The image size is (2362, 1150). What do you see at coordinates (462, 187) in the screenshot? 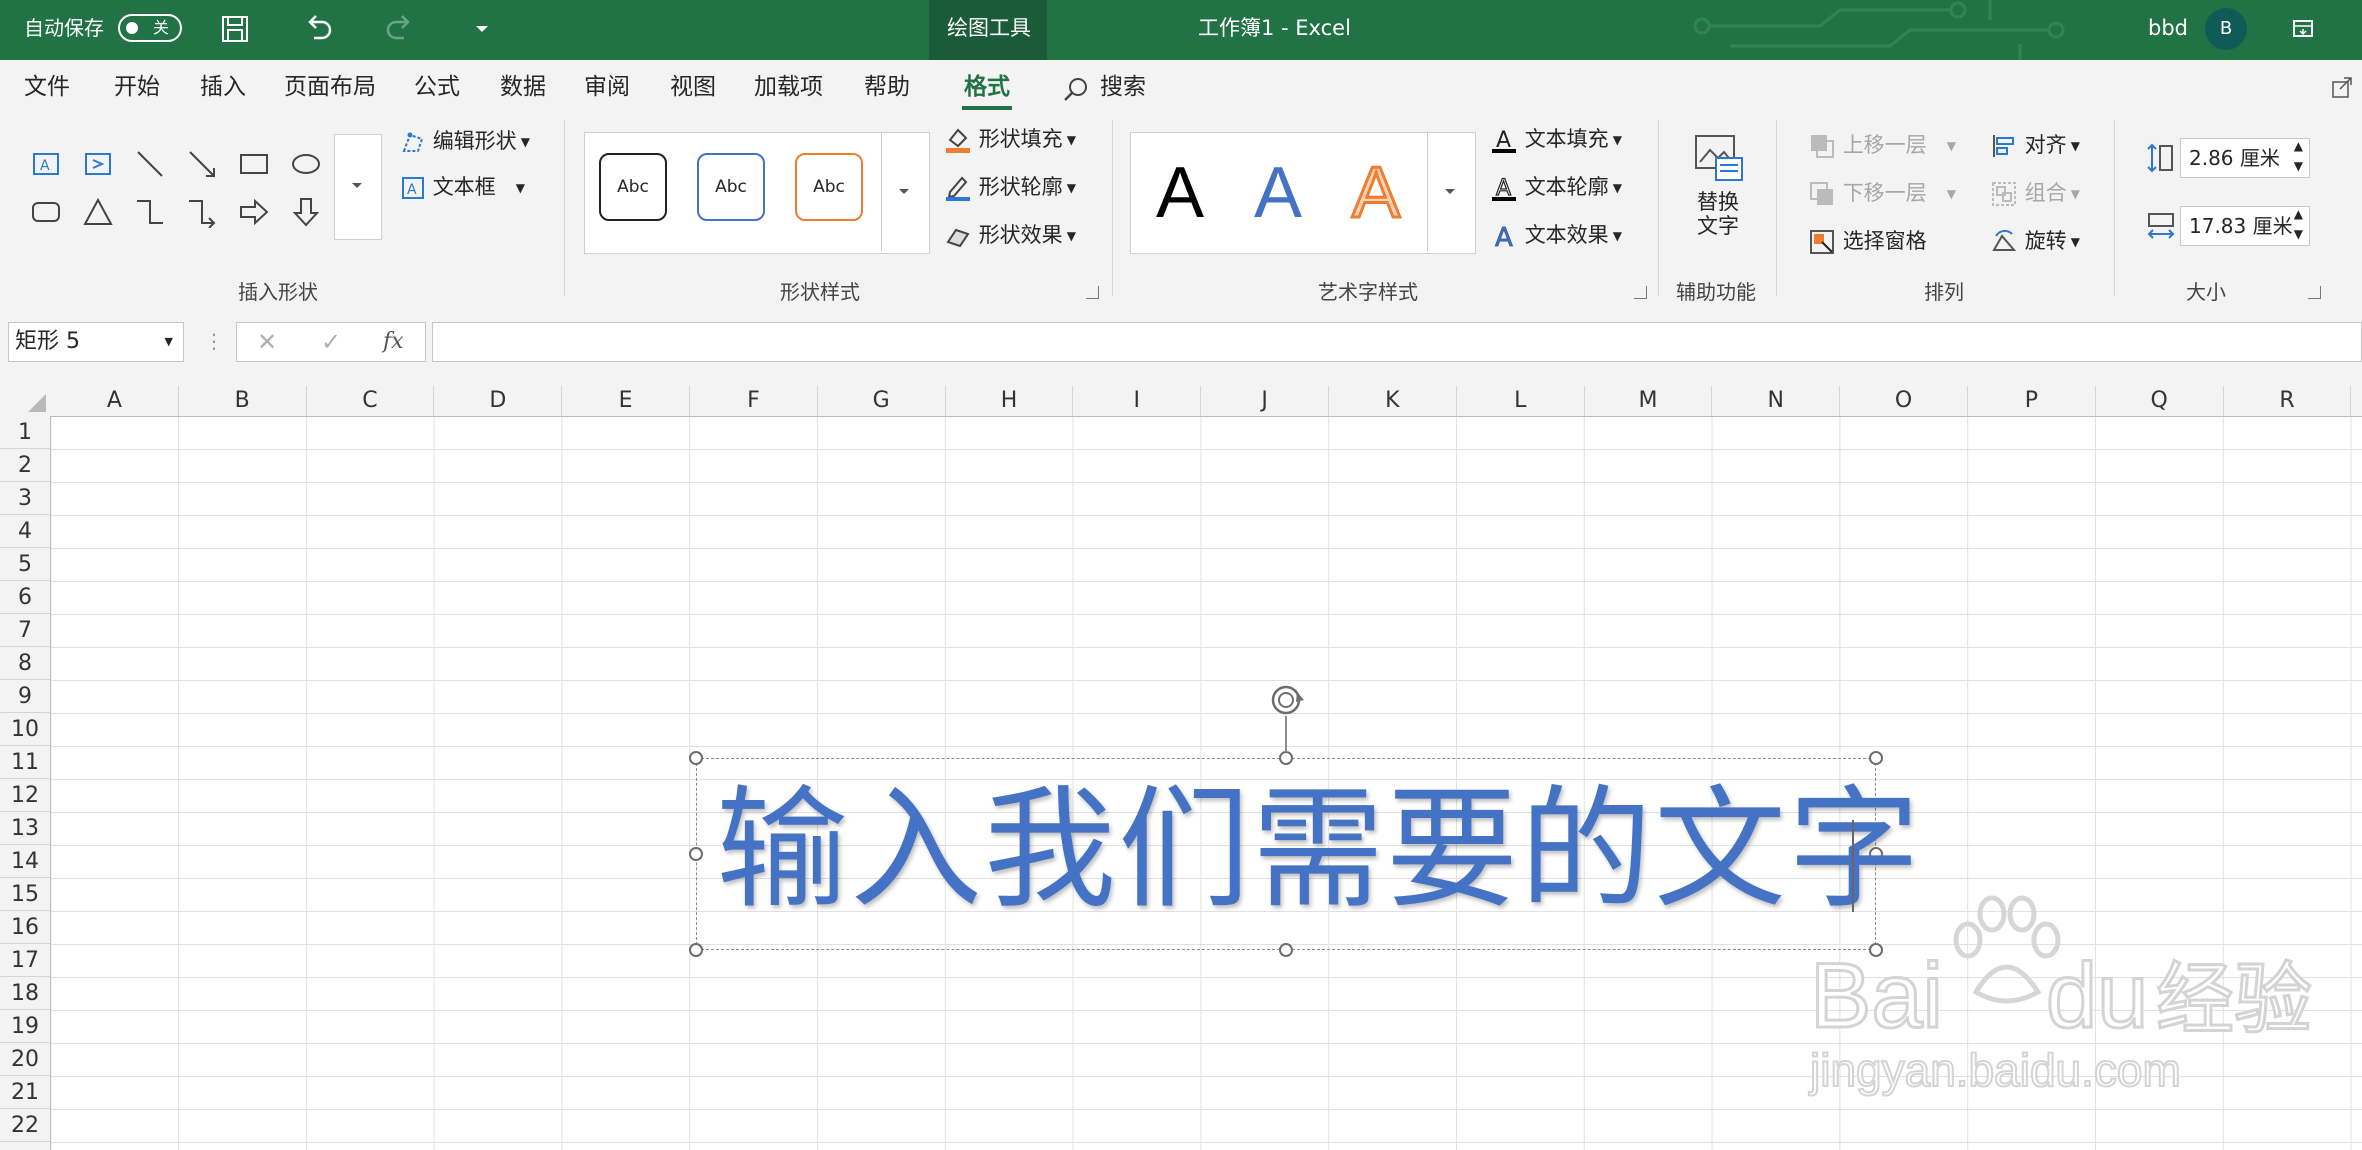
I see `text-box-button: A 文本框 ▼` at bounding box center [462, 187].